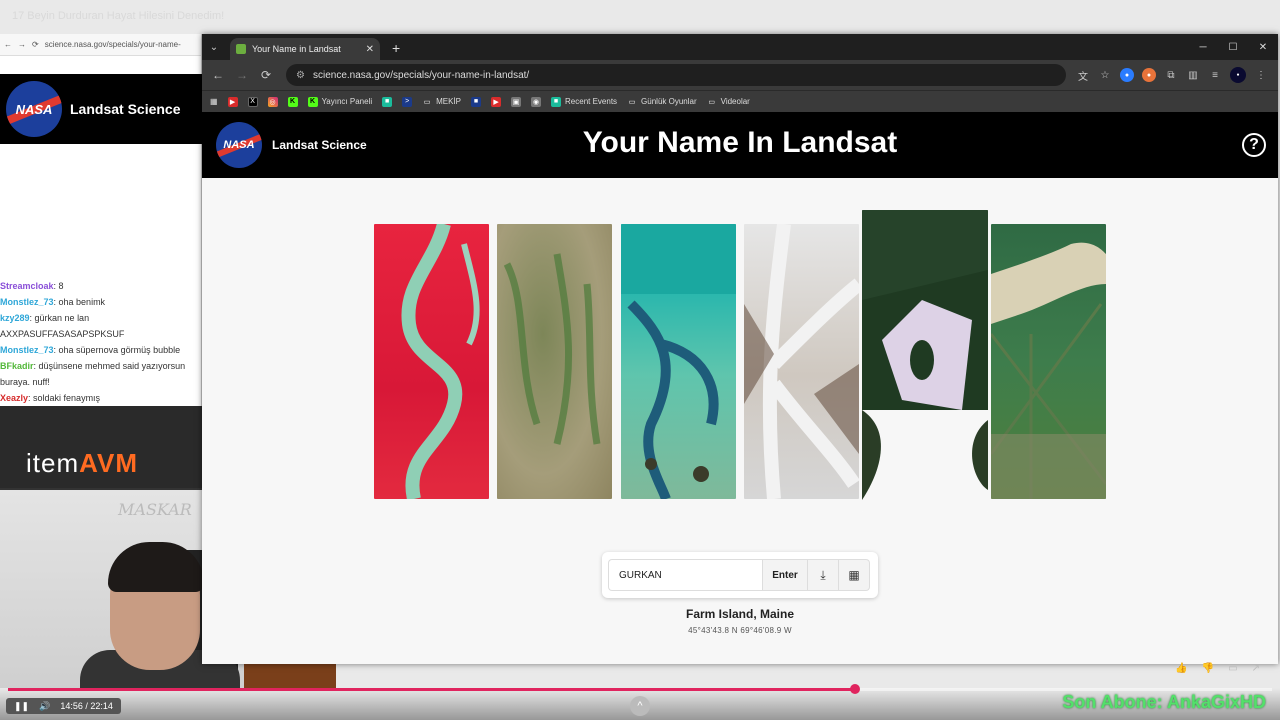 The height and width of the screenshot is (720, 1280). I want to click on reload-icon: ⟳, so click(35, 44).